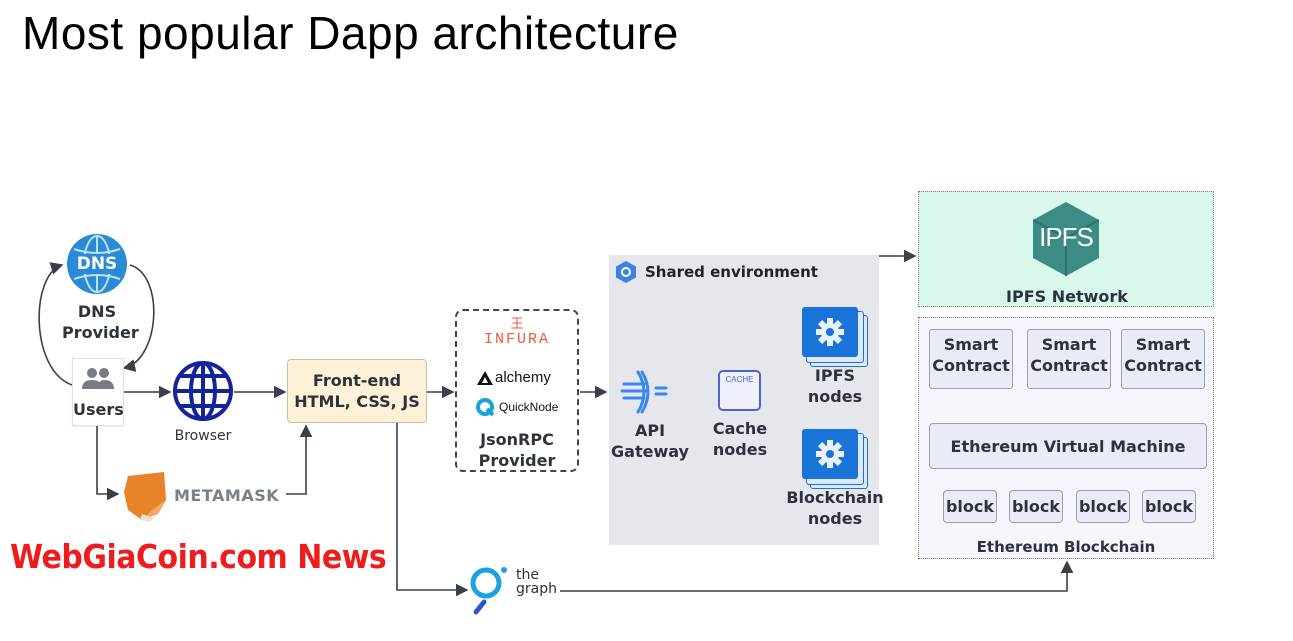 The image size is (1293, 641). I want to click on thegraph-label-line1: the, so click(527, 575).